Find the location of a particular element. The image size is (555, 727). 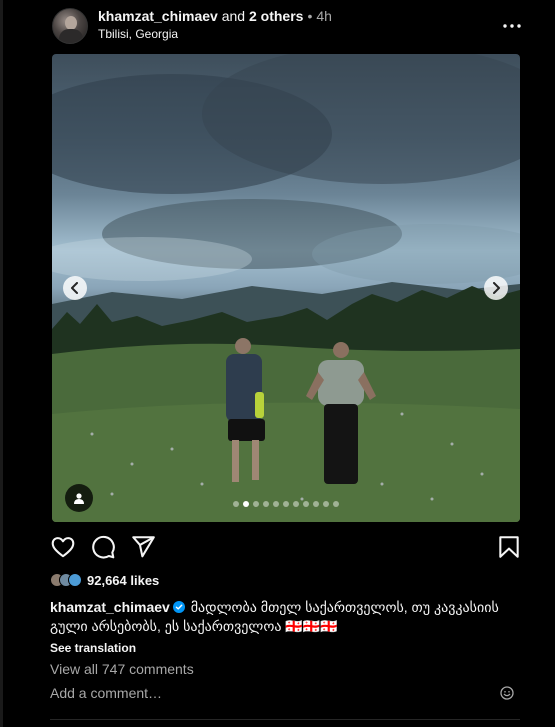

post-actions is located at coordinates (286, 548).